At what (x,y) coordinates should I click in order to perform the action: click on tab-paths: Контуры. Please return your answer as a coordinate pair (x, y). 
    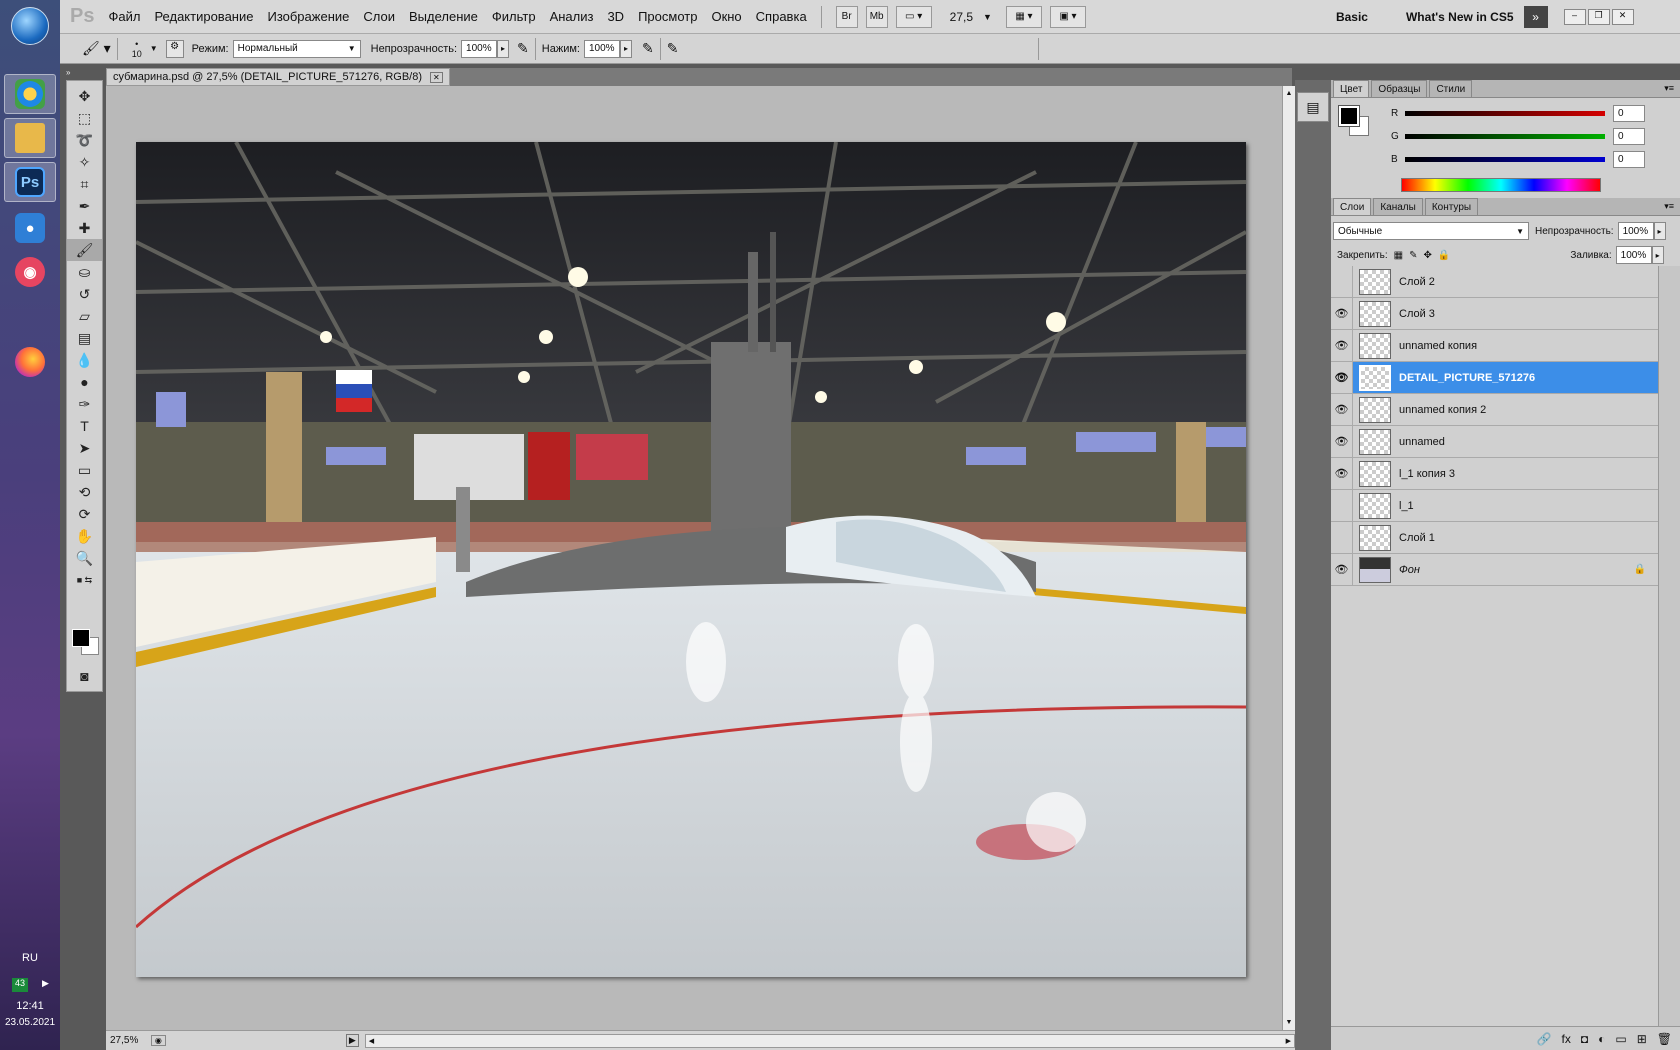
    Looking at the image, I should click on (1451, 206).